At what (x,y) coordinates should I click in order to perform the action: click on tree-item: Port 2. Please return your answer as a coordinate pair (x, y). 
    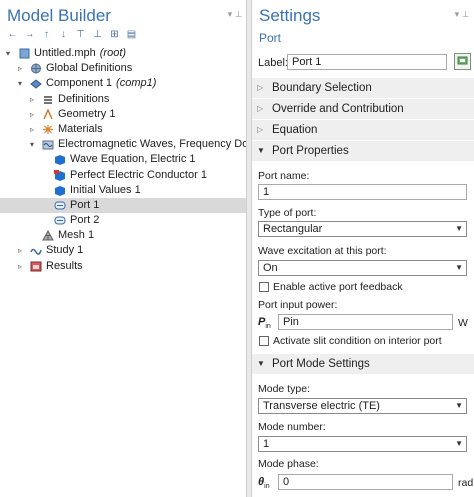
    Looking at the image, I should click on (123, 220).